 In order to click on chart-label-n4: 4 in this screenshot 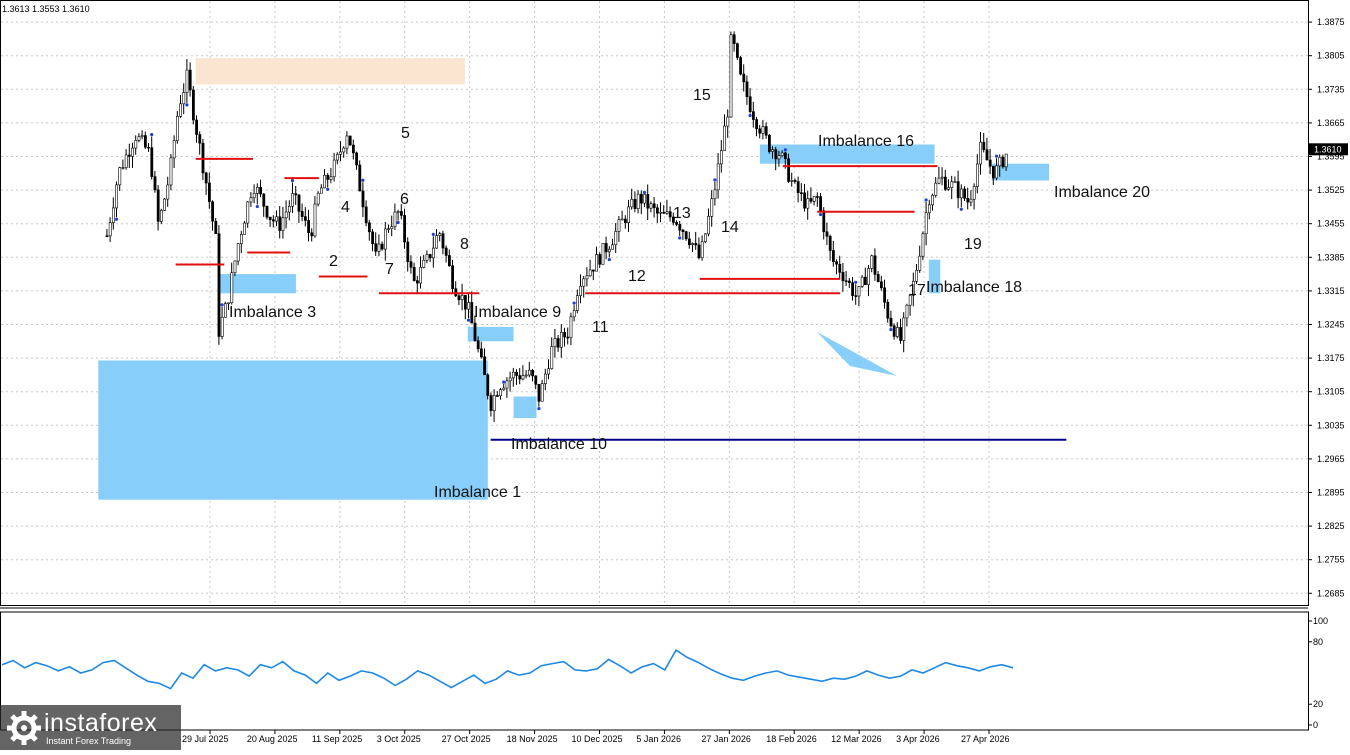, I will do `click(345, 207)`.